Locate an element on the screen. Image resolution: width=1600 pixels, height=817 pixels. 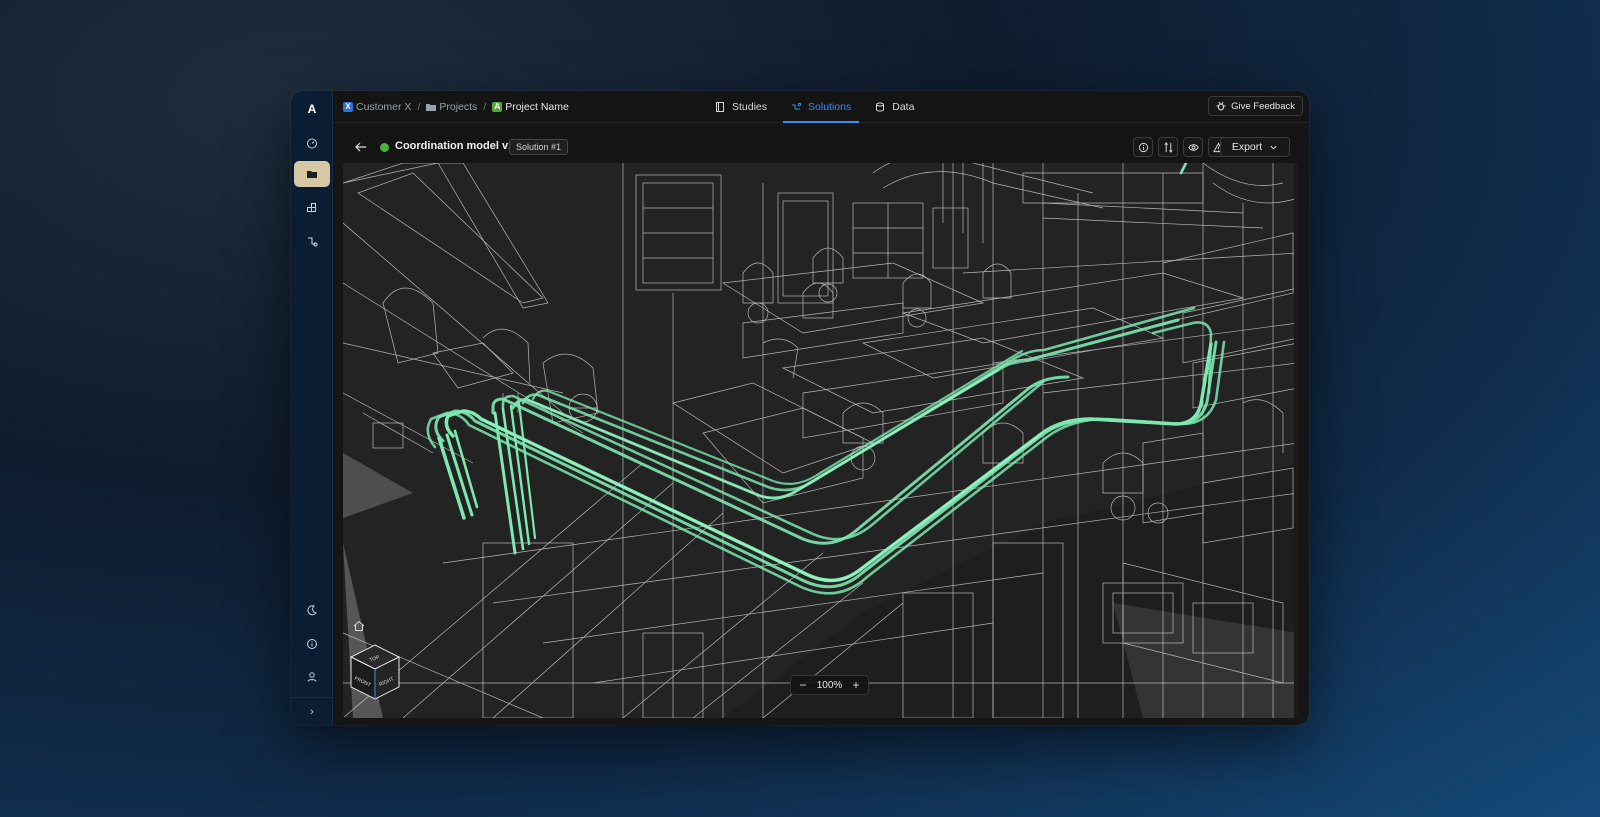
blocks-icon is located at coordinates (311, 207).